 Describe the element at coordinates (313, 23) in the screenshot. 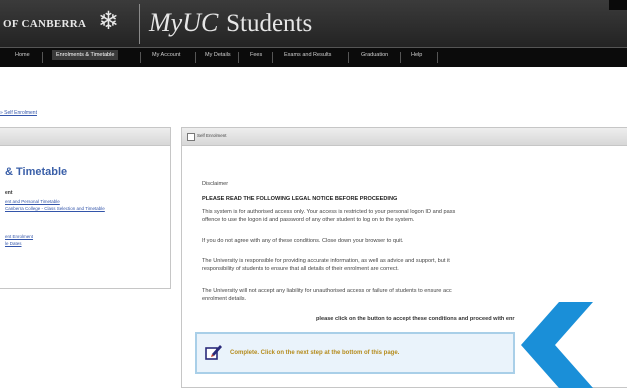

I see `site-header: OF CANBERRA ❄ MyUC Students` at that location.